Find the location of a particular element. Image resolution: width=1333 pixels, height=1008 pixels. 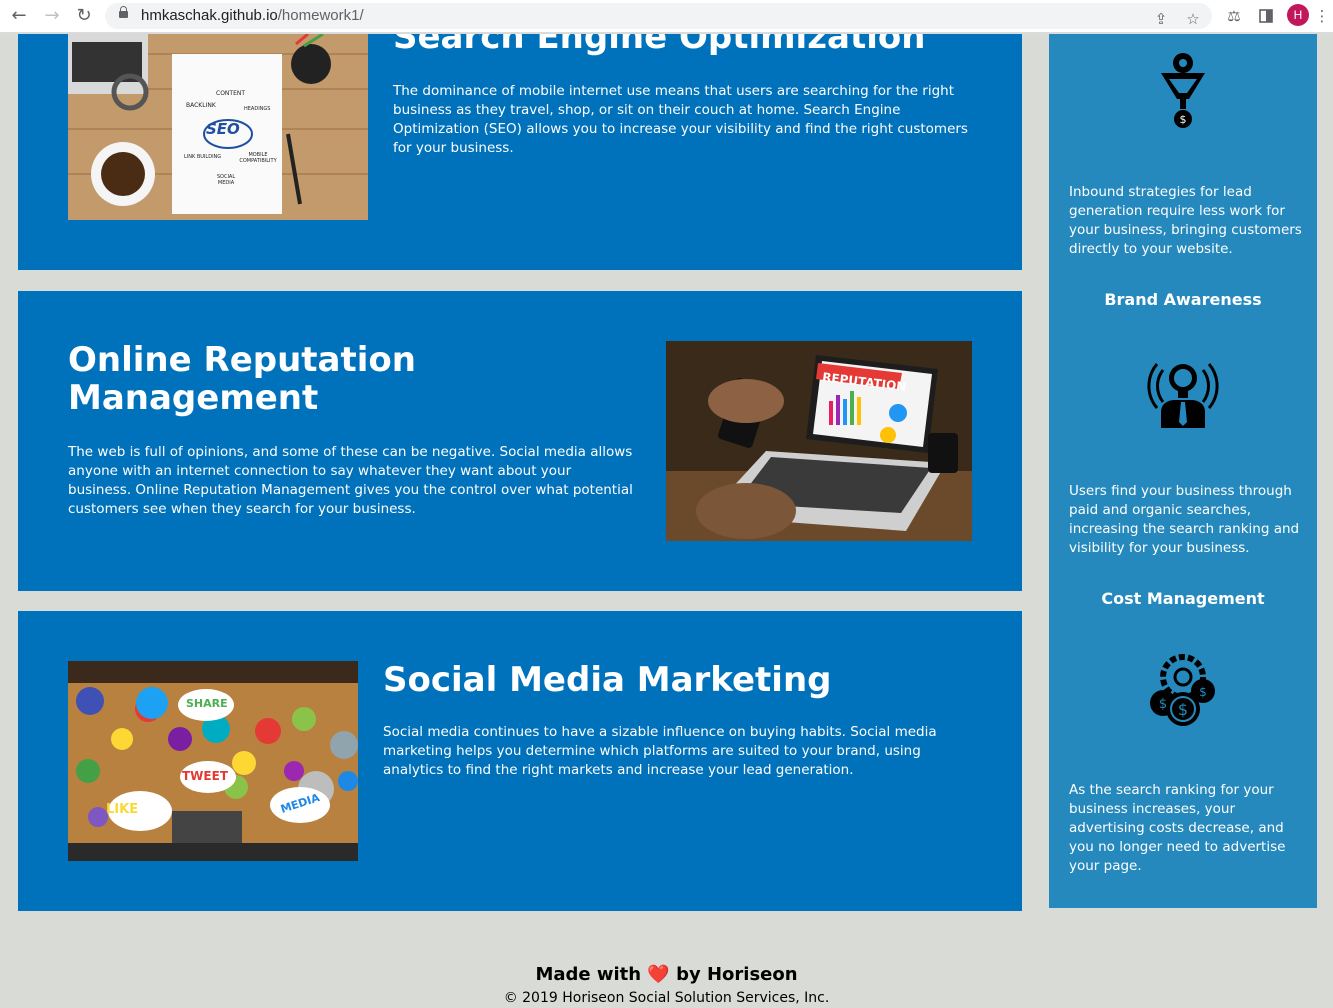

back-arrow-icon: ← is located at coordinates (19, 16).